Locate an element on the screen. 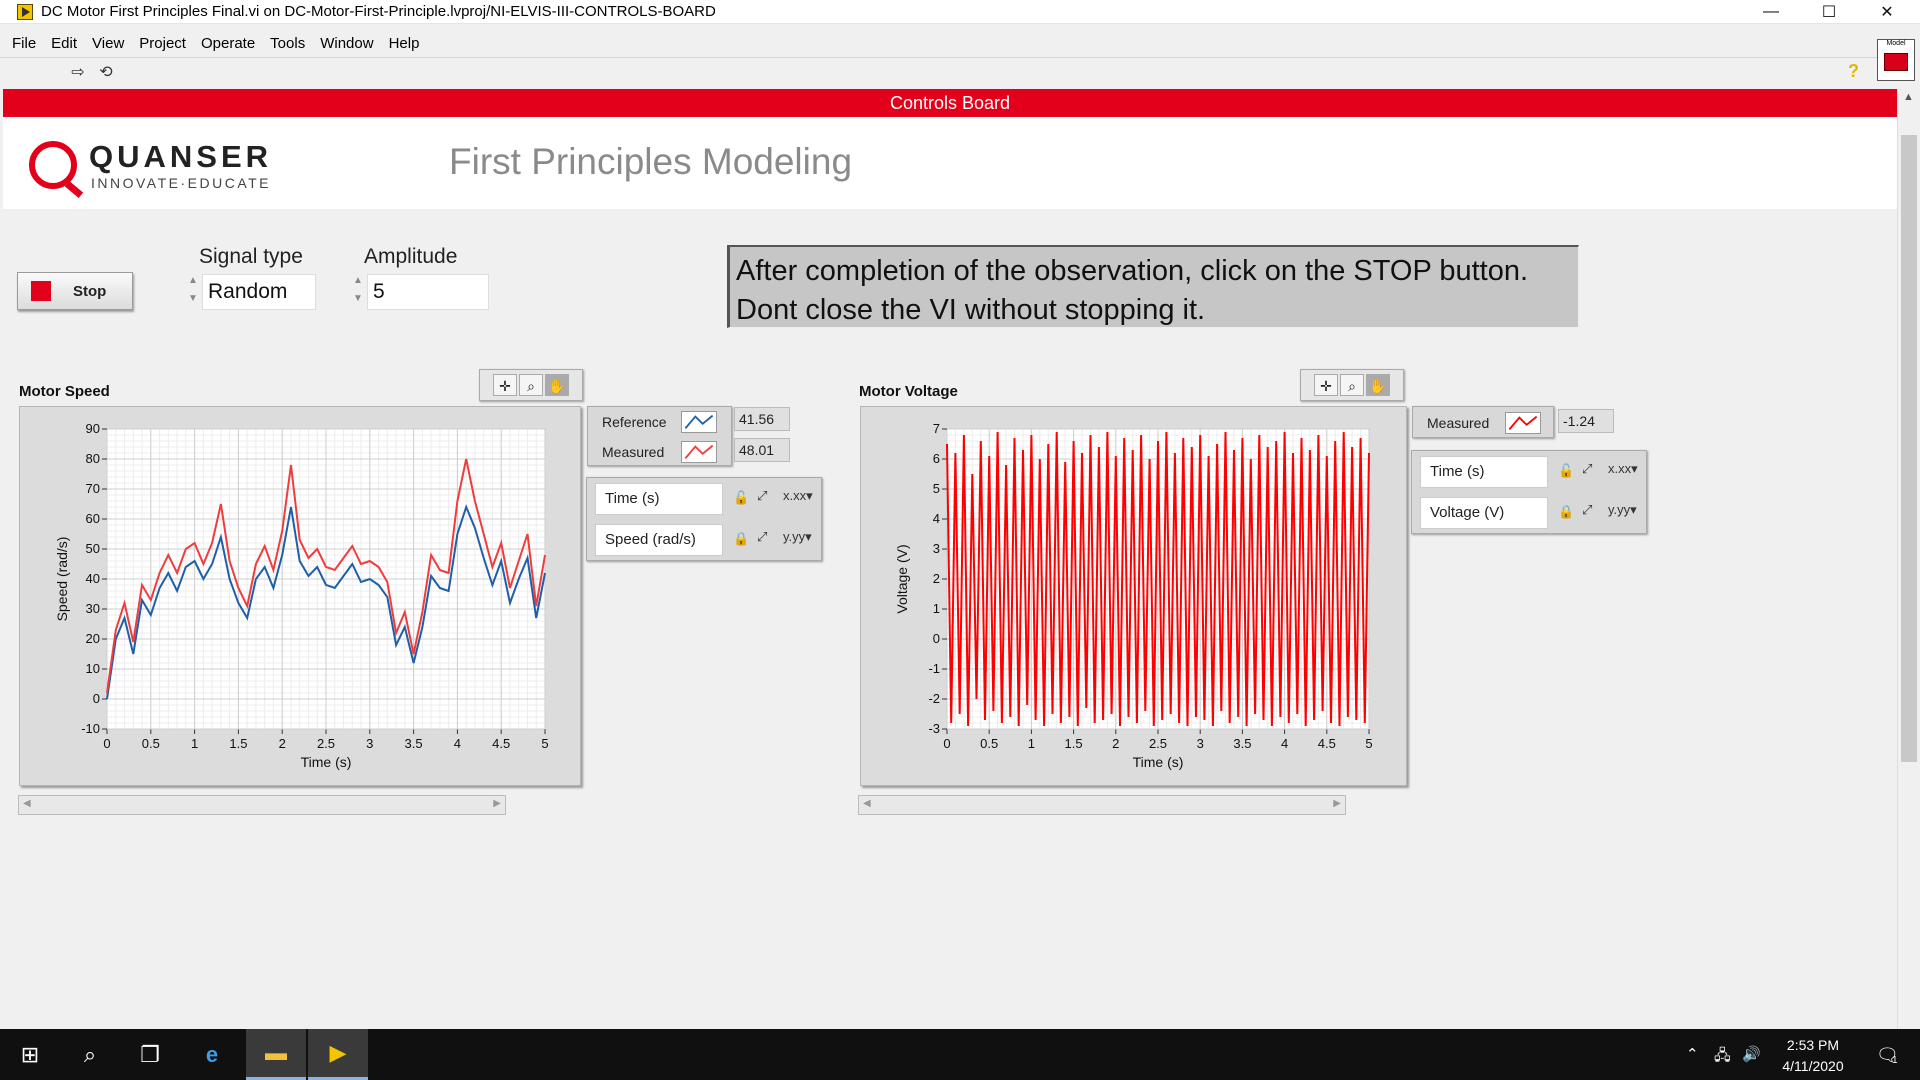 This screenshot has height=1080, width=1920. y-scale-name: Speed (rad/s) is located at coordinates (659, 540).